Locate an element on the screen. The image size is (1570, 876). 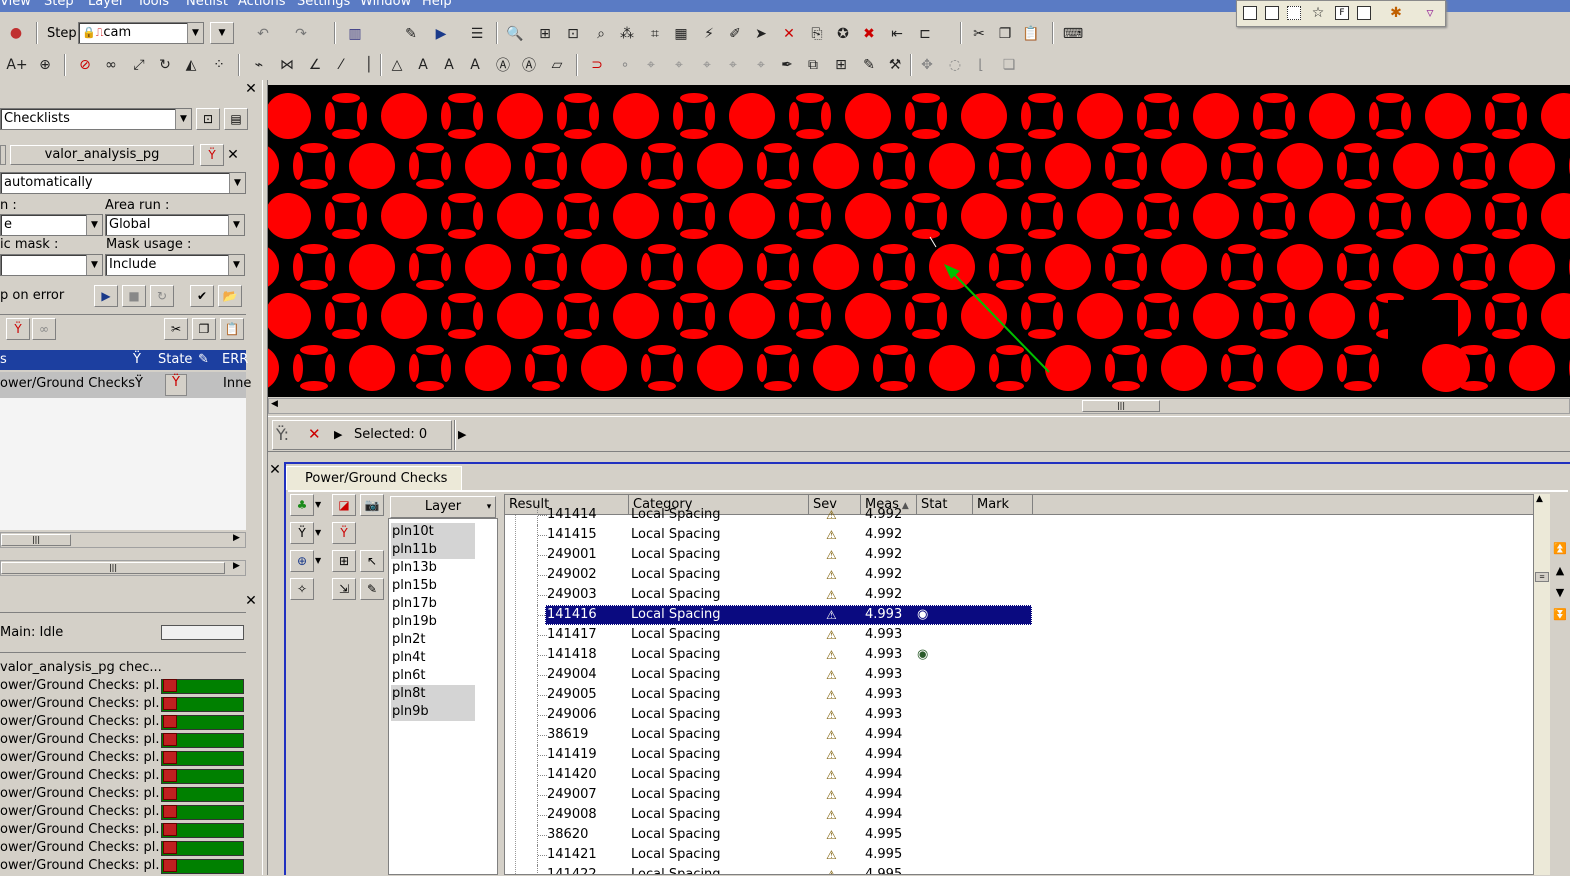
clear-selection-icon: ✕ is located at coordinates (314, 434).